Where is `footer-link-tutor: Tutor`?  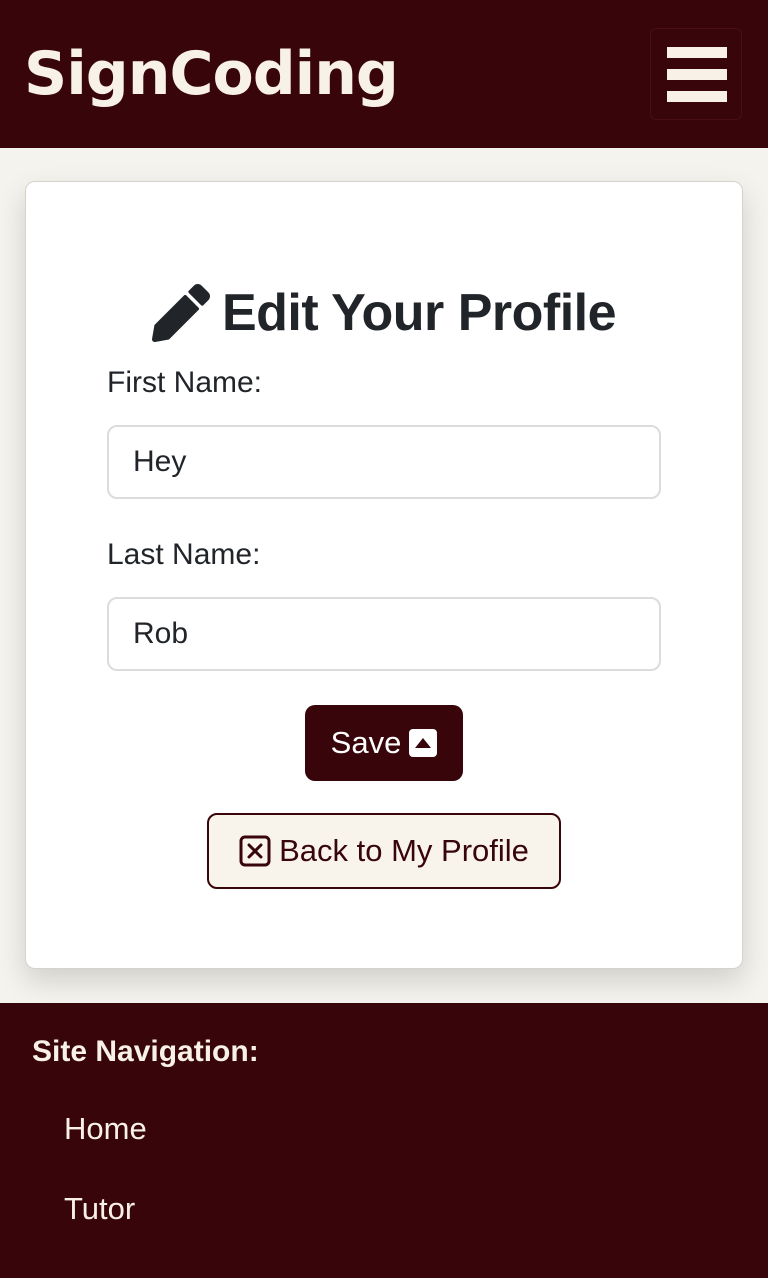
footer-link-tutor: Tutor is located at coordinates (99, 1209).